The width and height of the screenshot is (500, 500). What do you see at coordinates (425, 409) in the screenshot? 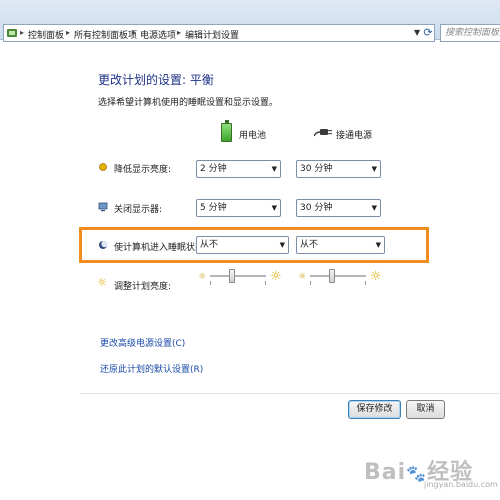
I see `cancel-button: 取消` at bounding box center [425, 409].